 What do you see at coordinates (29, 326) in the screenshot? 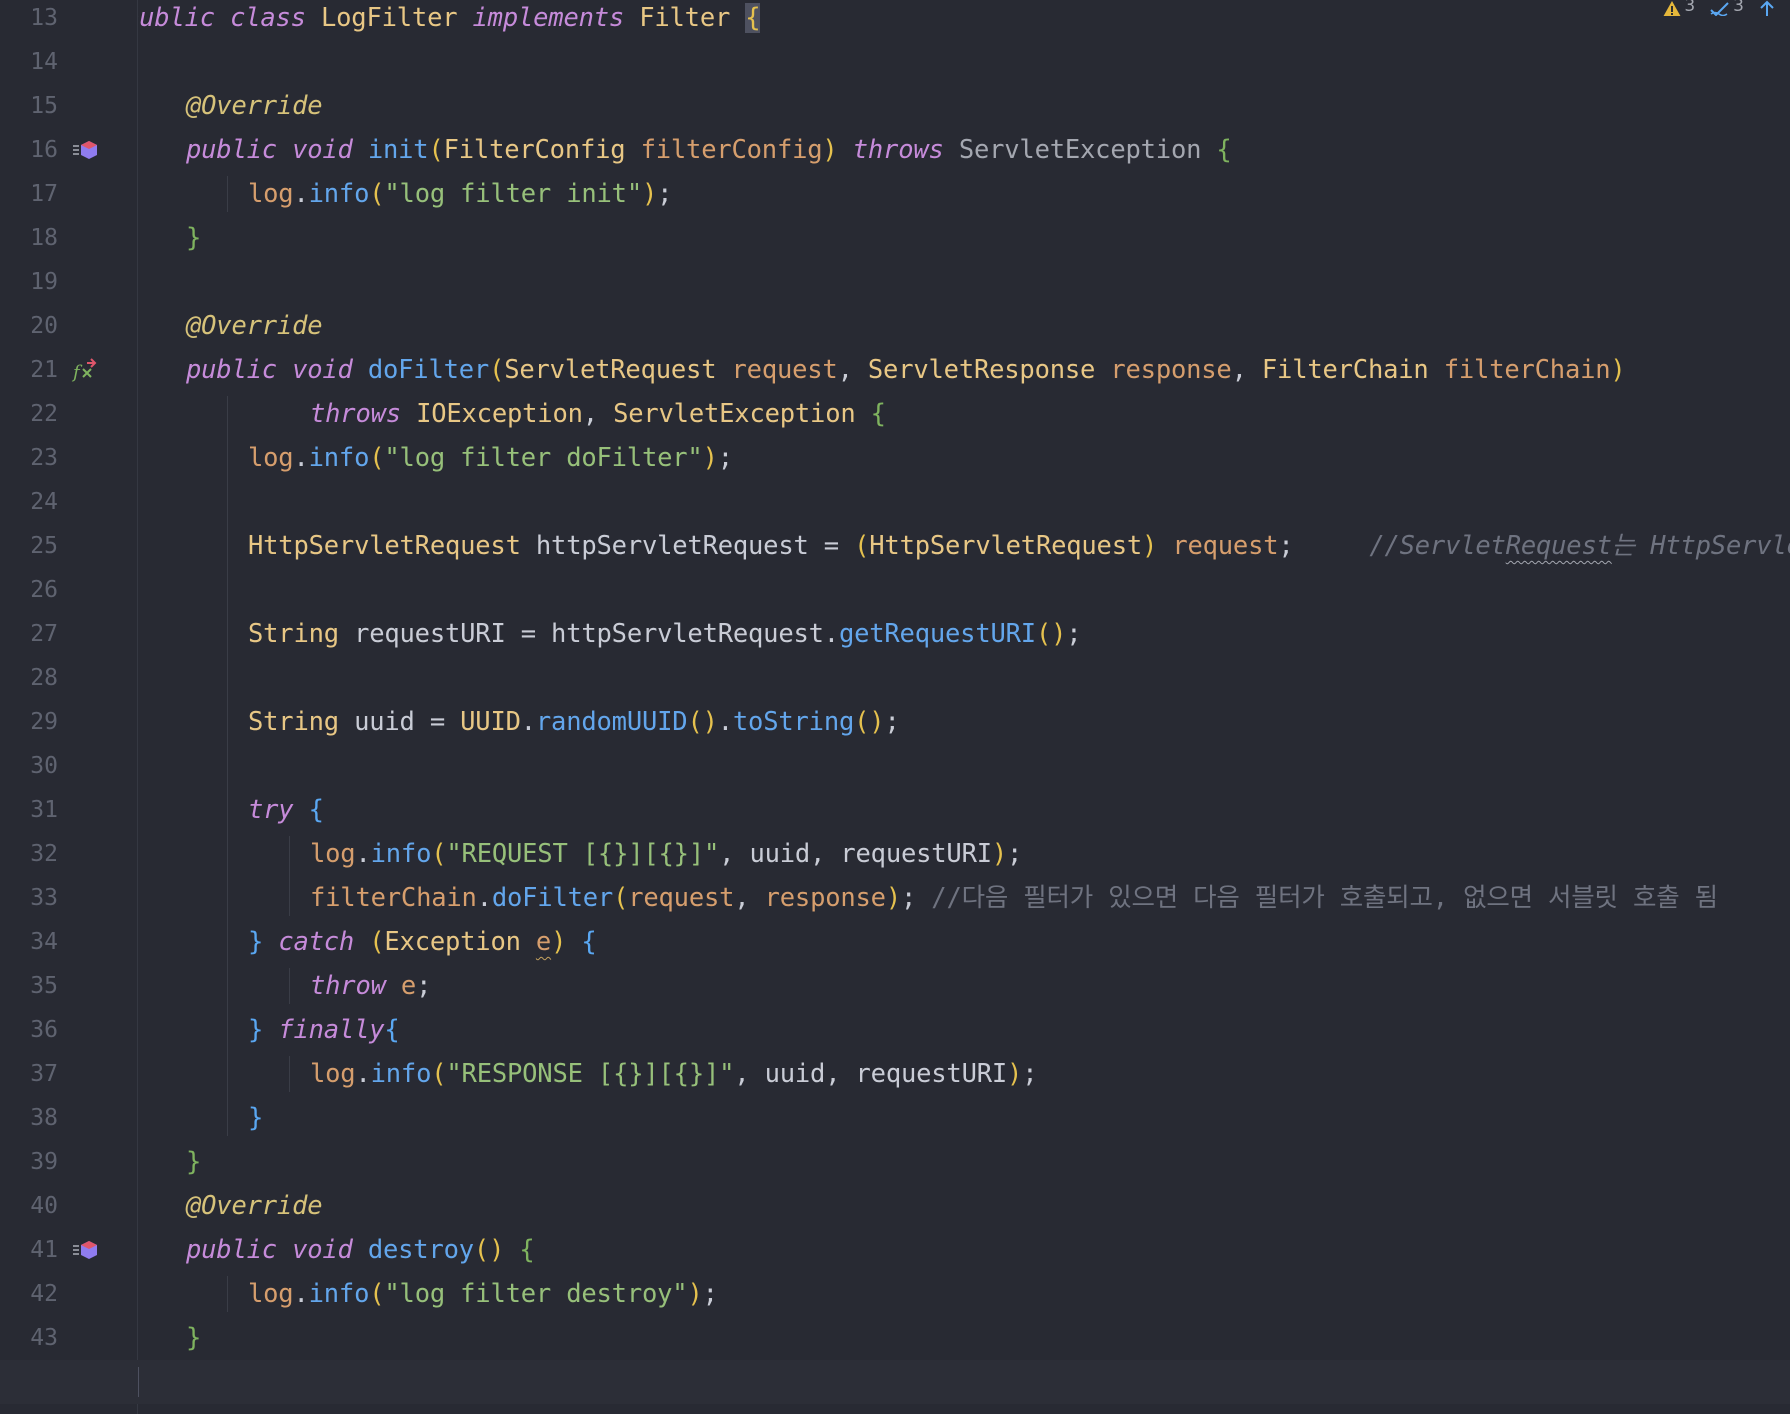
I see `line-number: 20` at bounding box center [29, 326].